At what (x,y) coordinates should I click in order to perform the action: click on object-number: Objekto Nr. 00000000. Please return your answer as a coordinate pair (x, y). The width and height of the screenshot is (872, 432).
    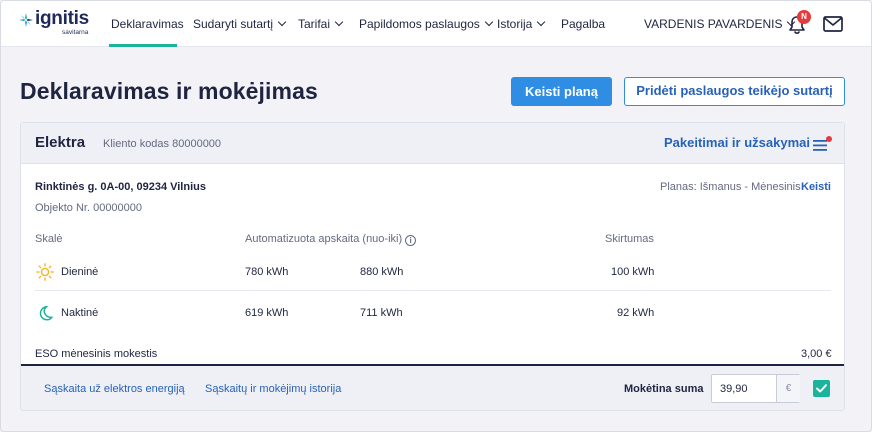
    Looking at the image, I should click on (89, 208).